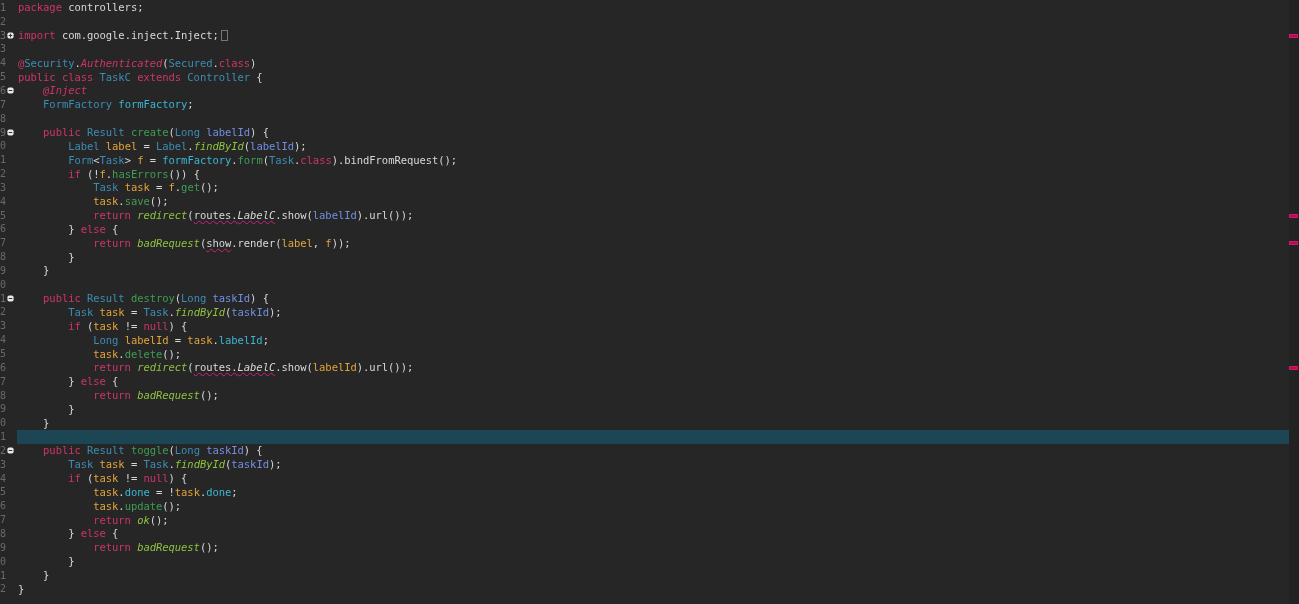 Image resolution: width=1299 pixels, height=604 pixels. I want to click on code-line: if (!f.hasErrors()) {, so click(133, 174).